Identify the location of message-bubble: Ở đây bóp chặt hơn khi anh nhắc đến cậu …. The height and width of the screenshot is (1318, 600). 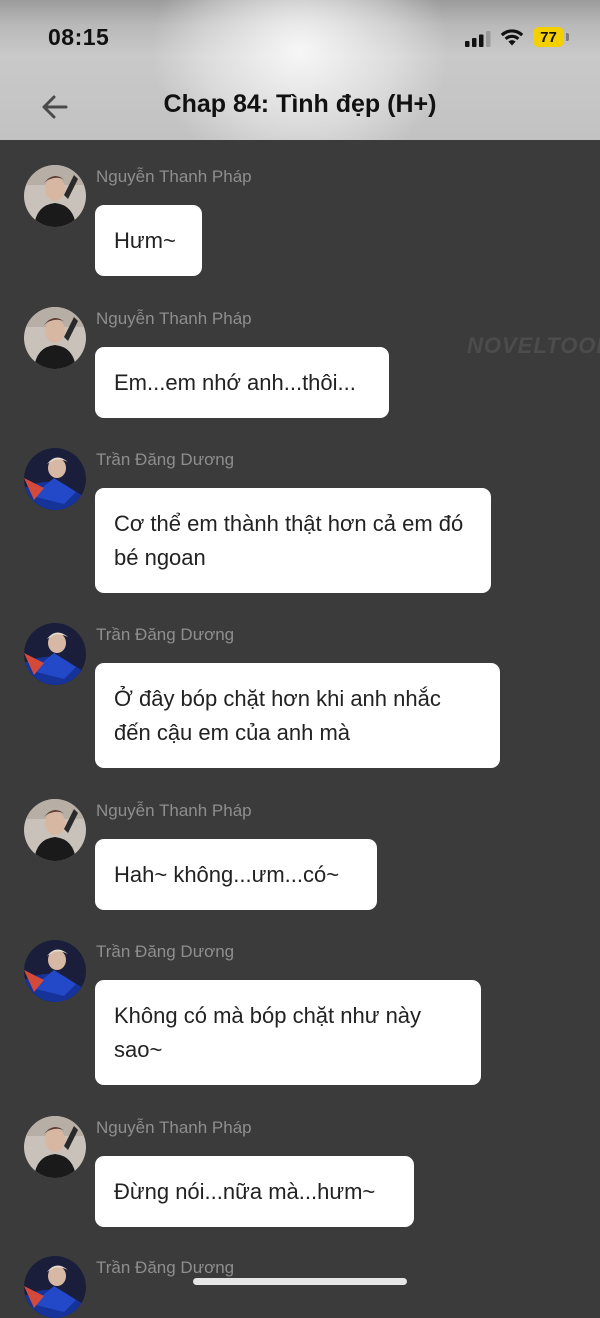
(297, 715).